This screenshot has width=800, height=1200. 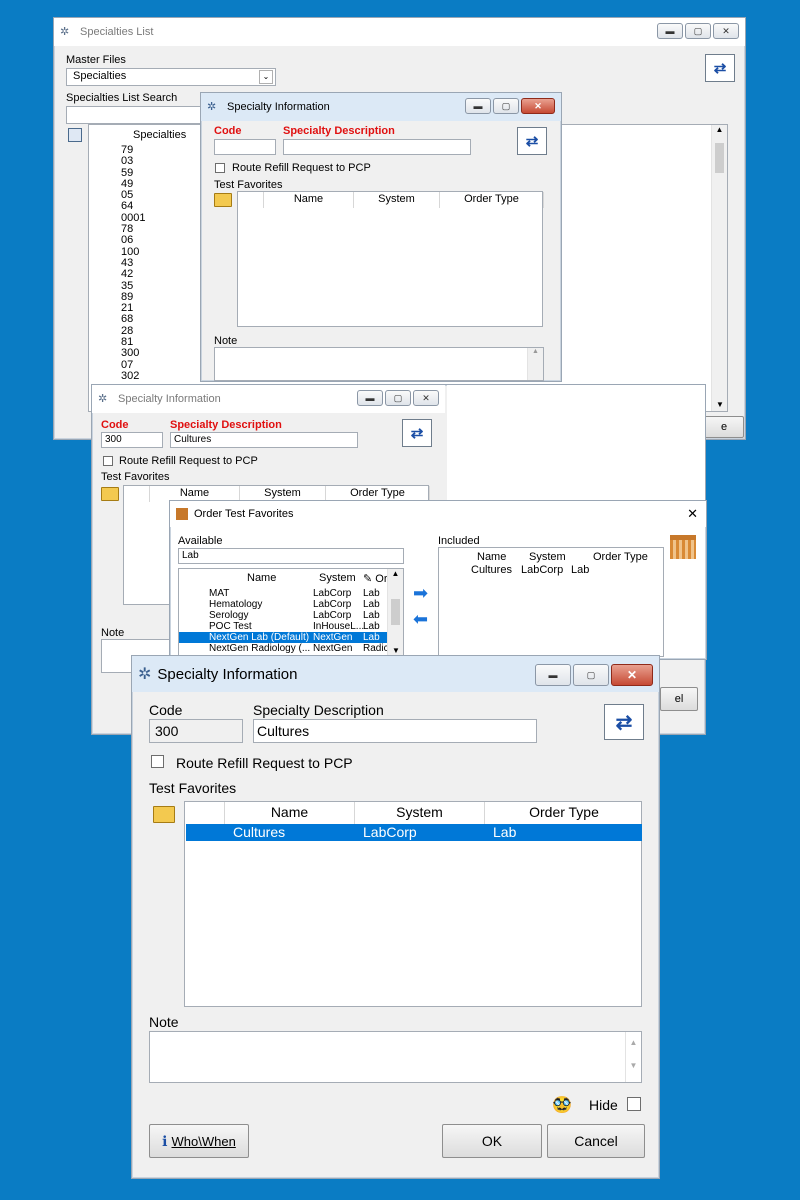 I want to click on col-order: ✎ Or, so click(x=375, y=578).